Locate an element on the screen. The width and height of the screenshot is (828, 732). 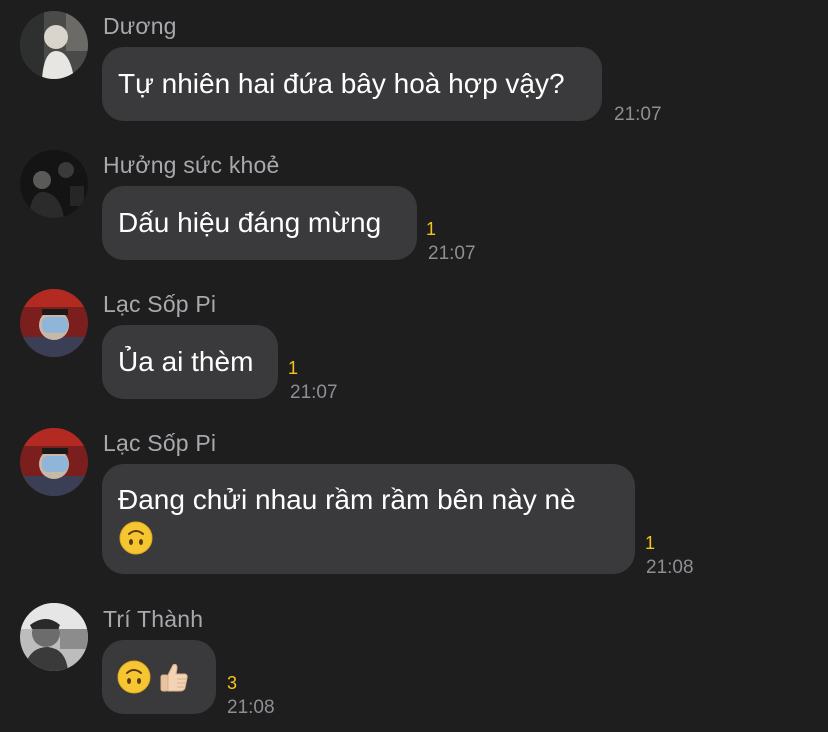
sender-name: Dương is located at coordinates (140, 26).